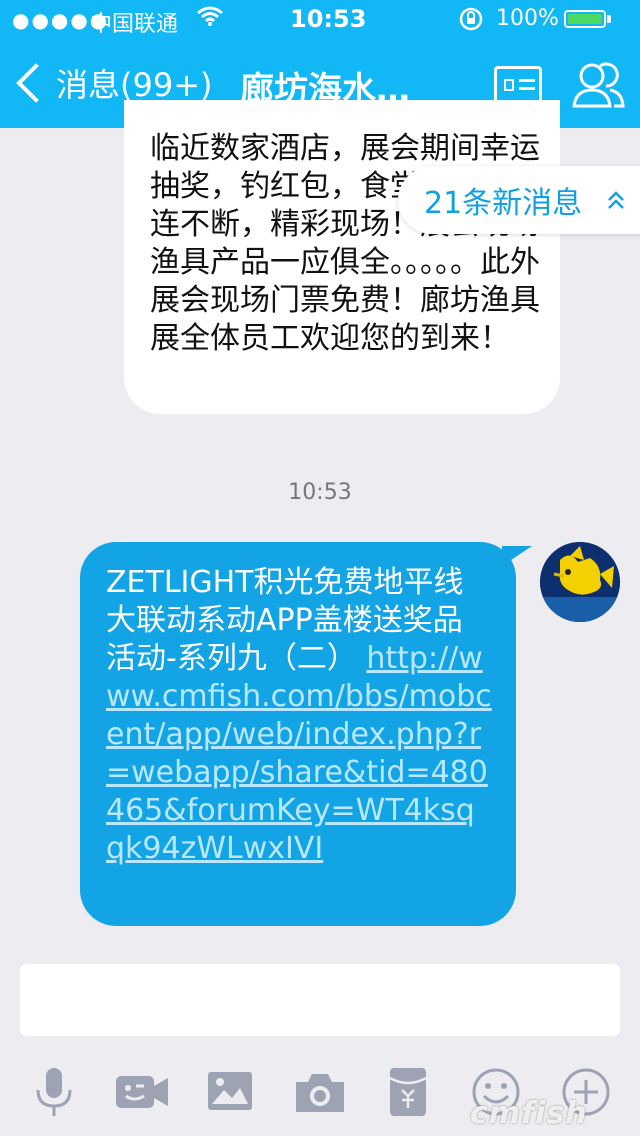 The height and width of the screenshot is (1136, 640). Describe the element at coordinates (230, 1092) in the screenshot. I see `image-icon` at that location.